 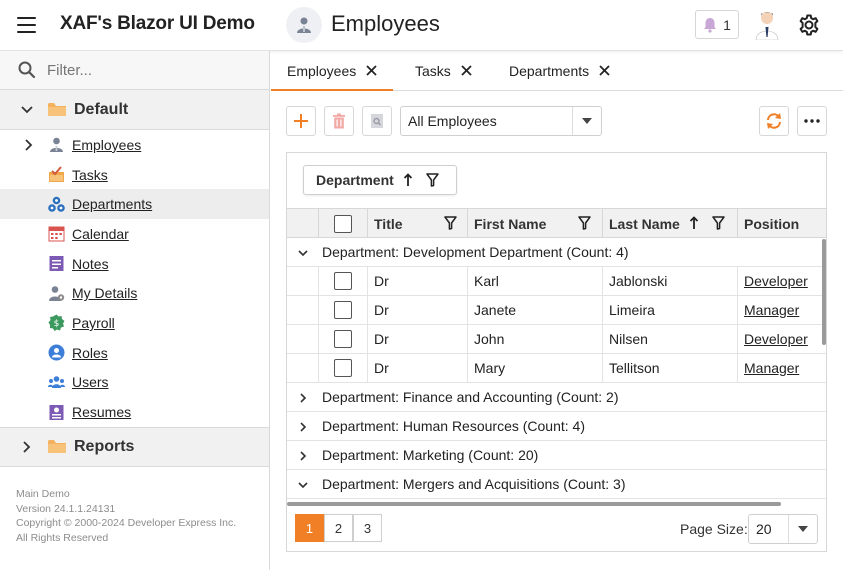 I want to click on sidebar-item-label: Resumes, so click(x=102, y=412).